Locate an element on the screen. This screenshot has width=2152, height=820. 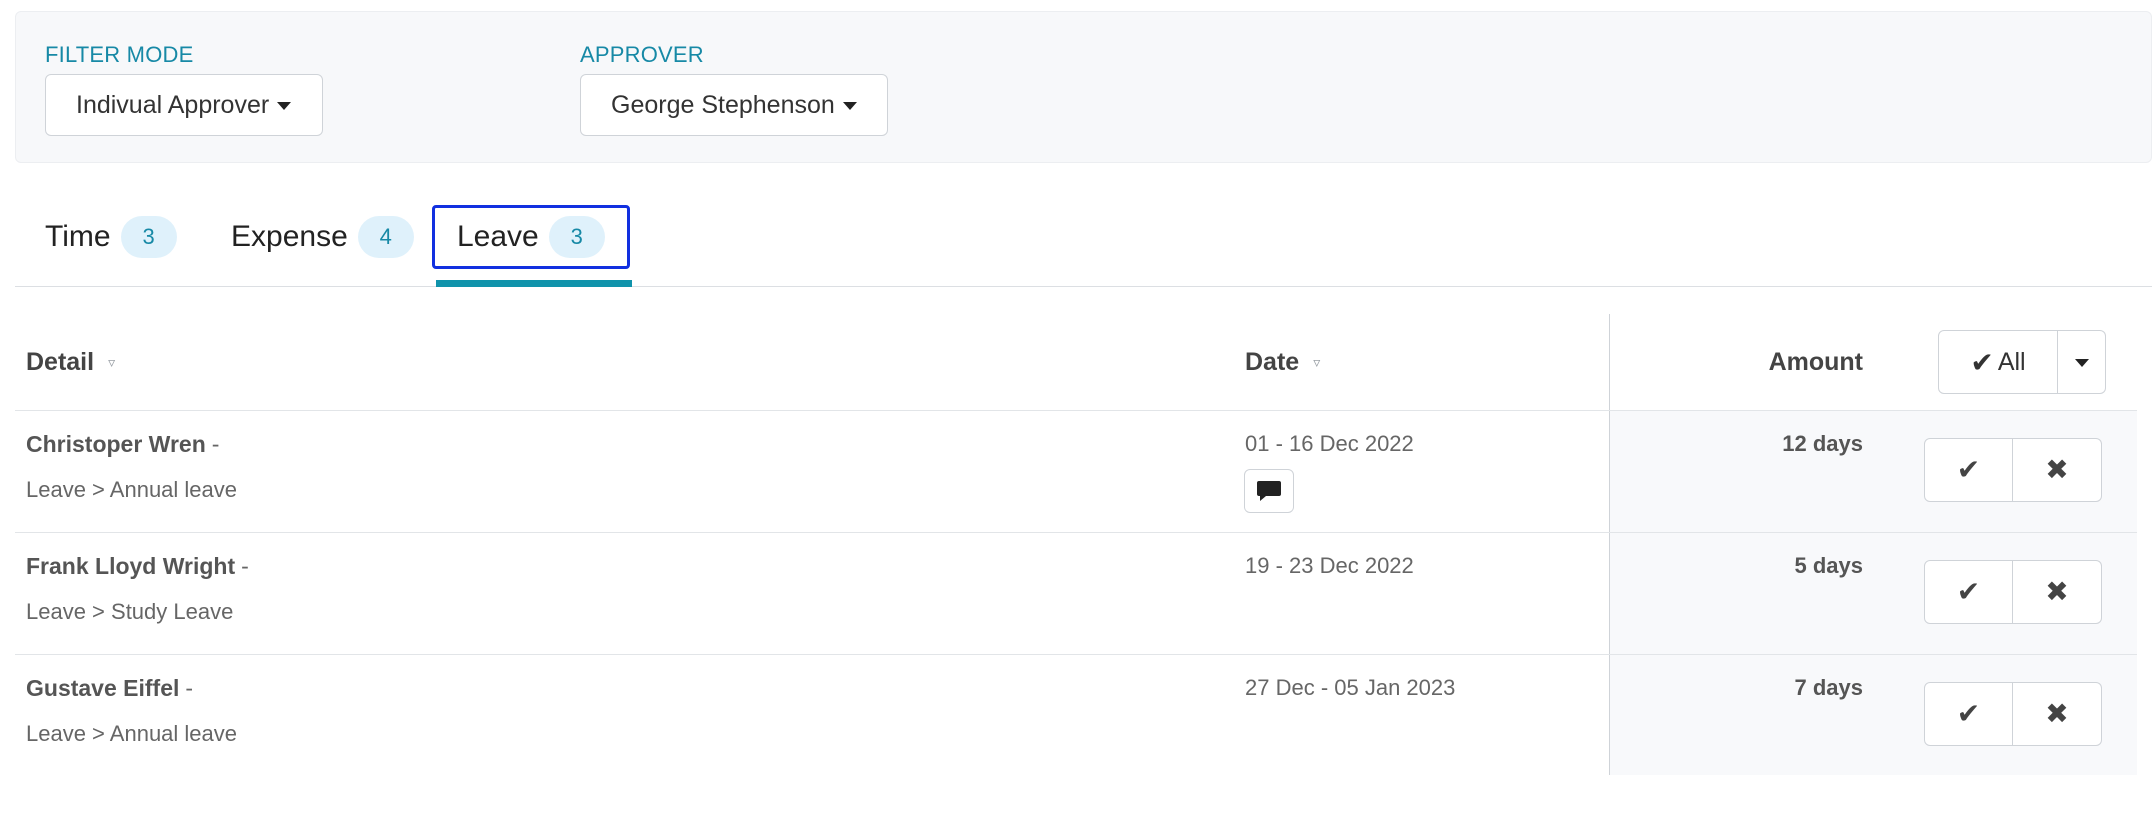
leave-category: Leave > Study Leave is located at coordinates (130, 611).